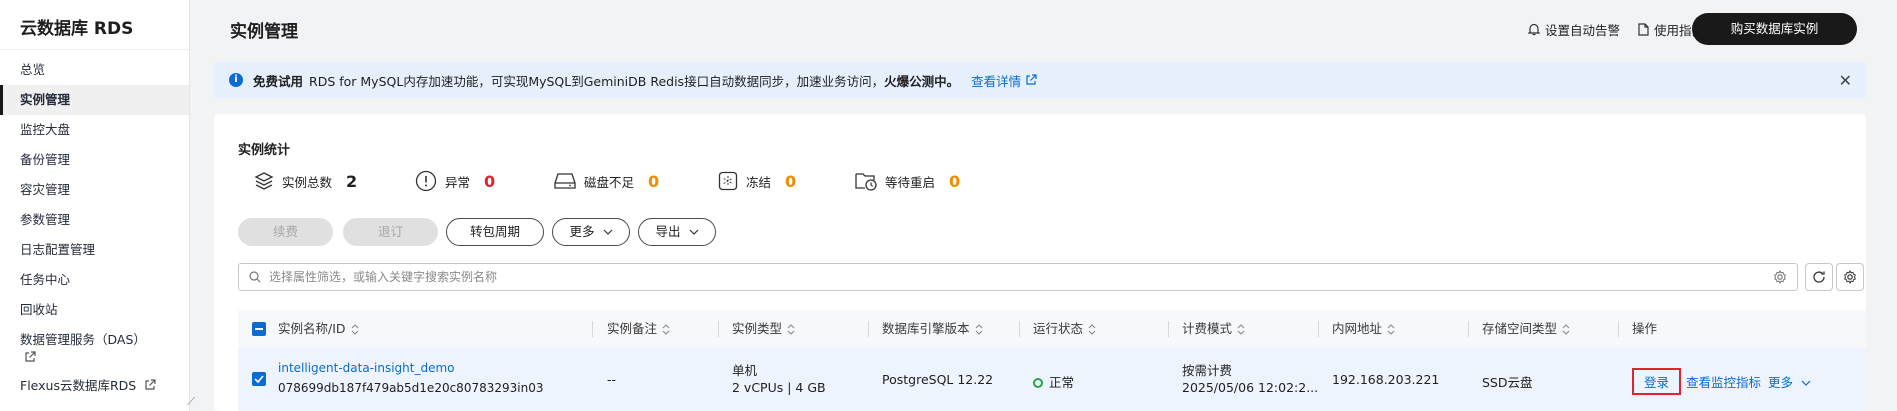 This screenshot has width=1897, height=411. Describe the element at coordinates (411, 388) in the screenshot. I see `instance-id: 078699db187f479ab5d1e20c80783293in03` at that location.